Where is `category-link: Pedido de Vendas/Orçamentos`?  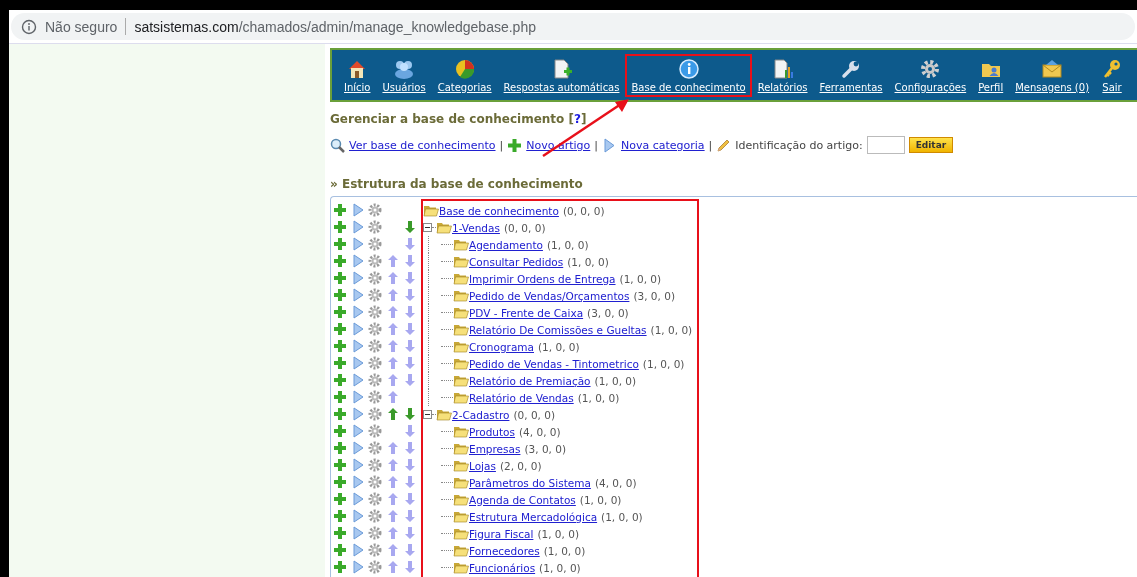
category-link: Pedido de Vendas/Orçamentos is located at coordinates (549, 295).